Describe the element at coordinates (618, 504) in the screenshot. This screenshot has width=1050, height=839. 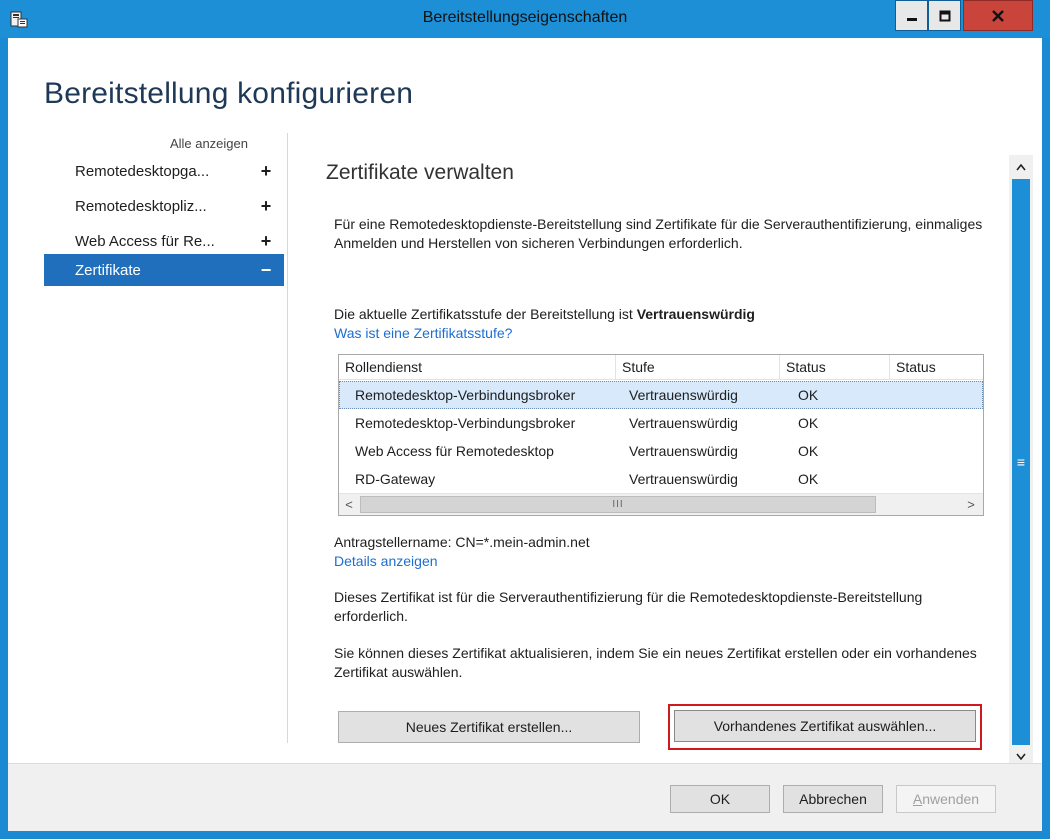
I see `scroll-thumb: III` at that location.